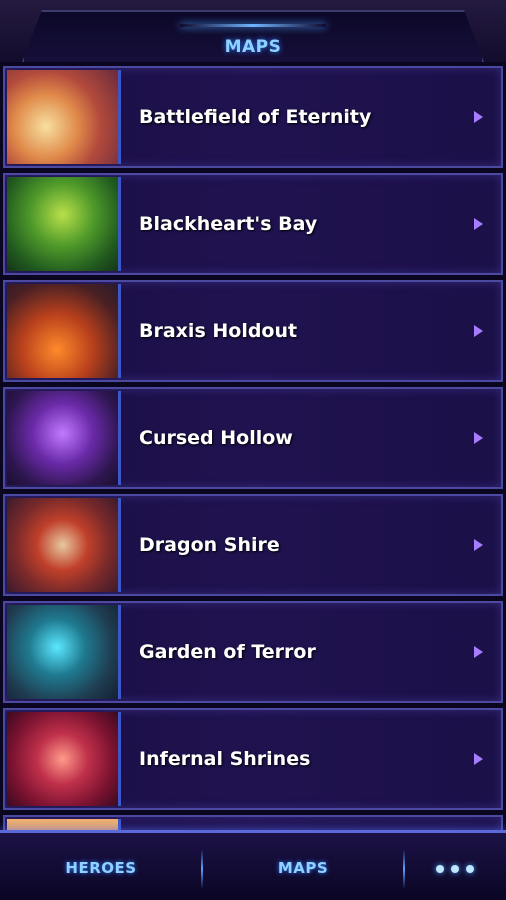 The height and width of the screenshot is (900, 506). I want to click on map-row-blackhearts-bay: Blackheart's Bay, so click(253, 224).